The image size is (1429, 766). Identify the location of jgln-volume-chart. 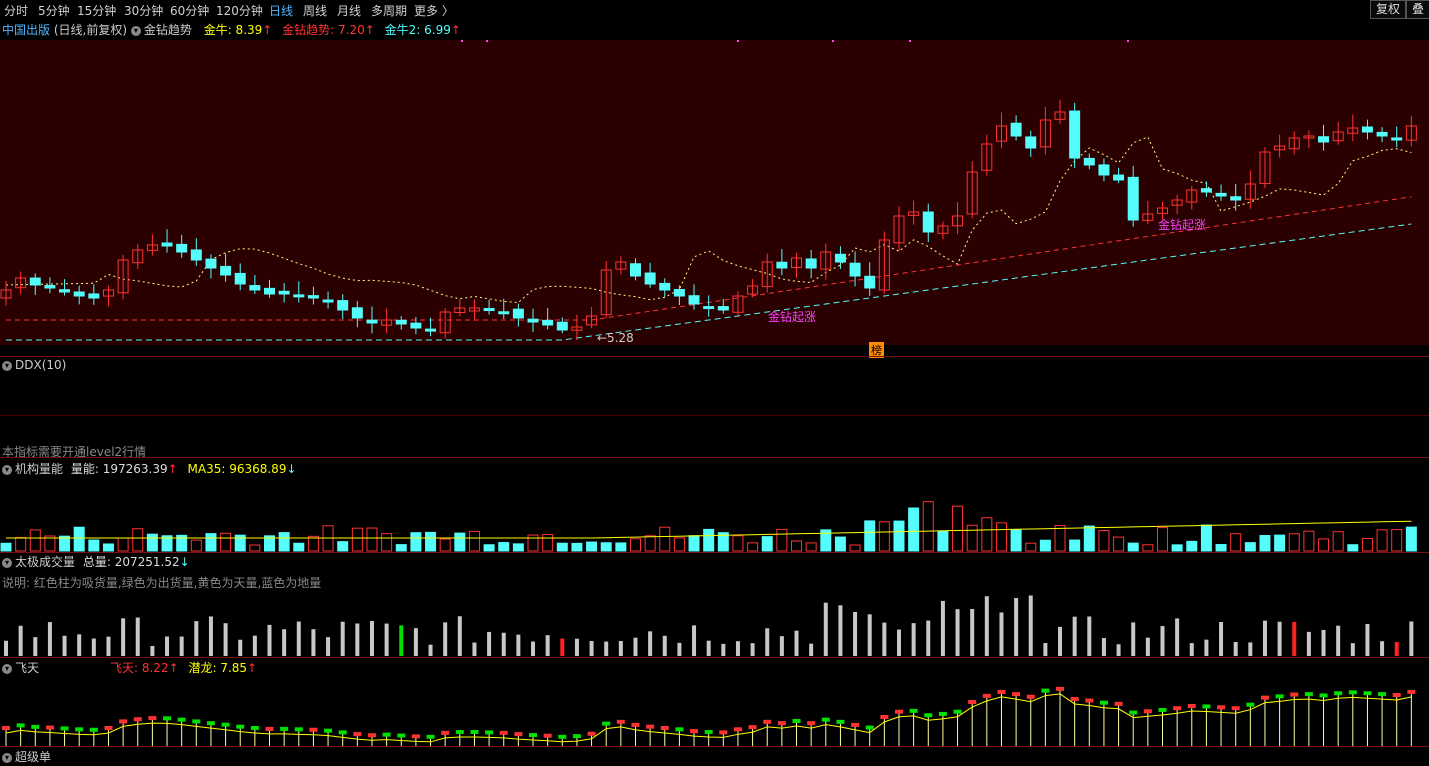
(714, 514).